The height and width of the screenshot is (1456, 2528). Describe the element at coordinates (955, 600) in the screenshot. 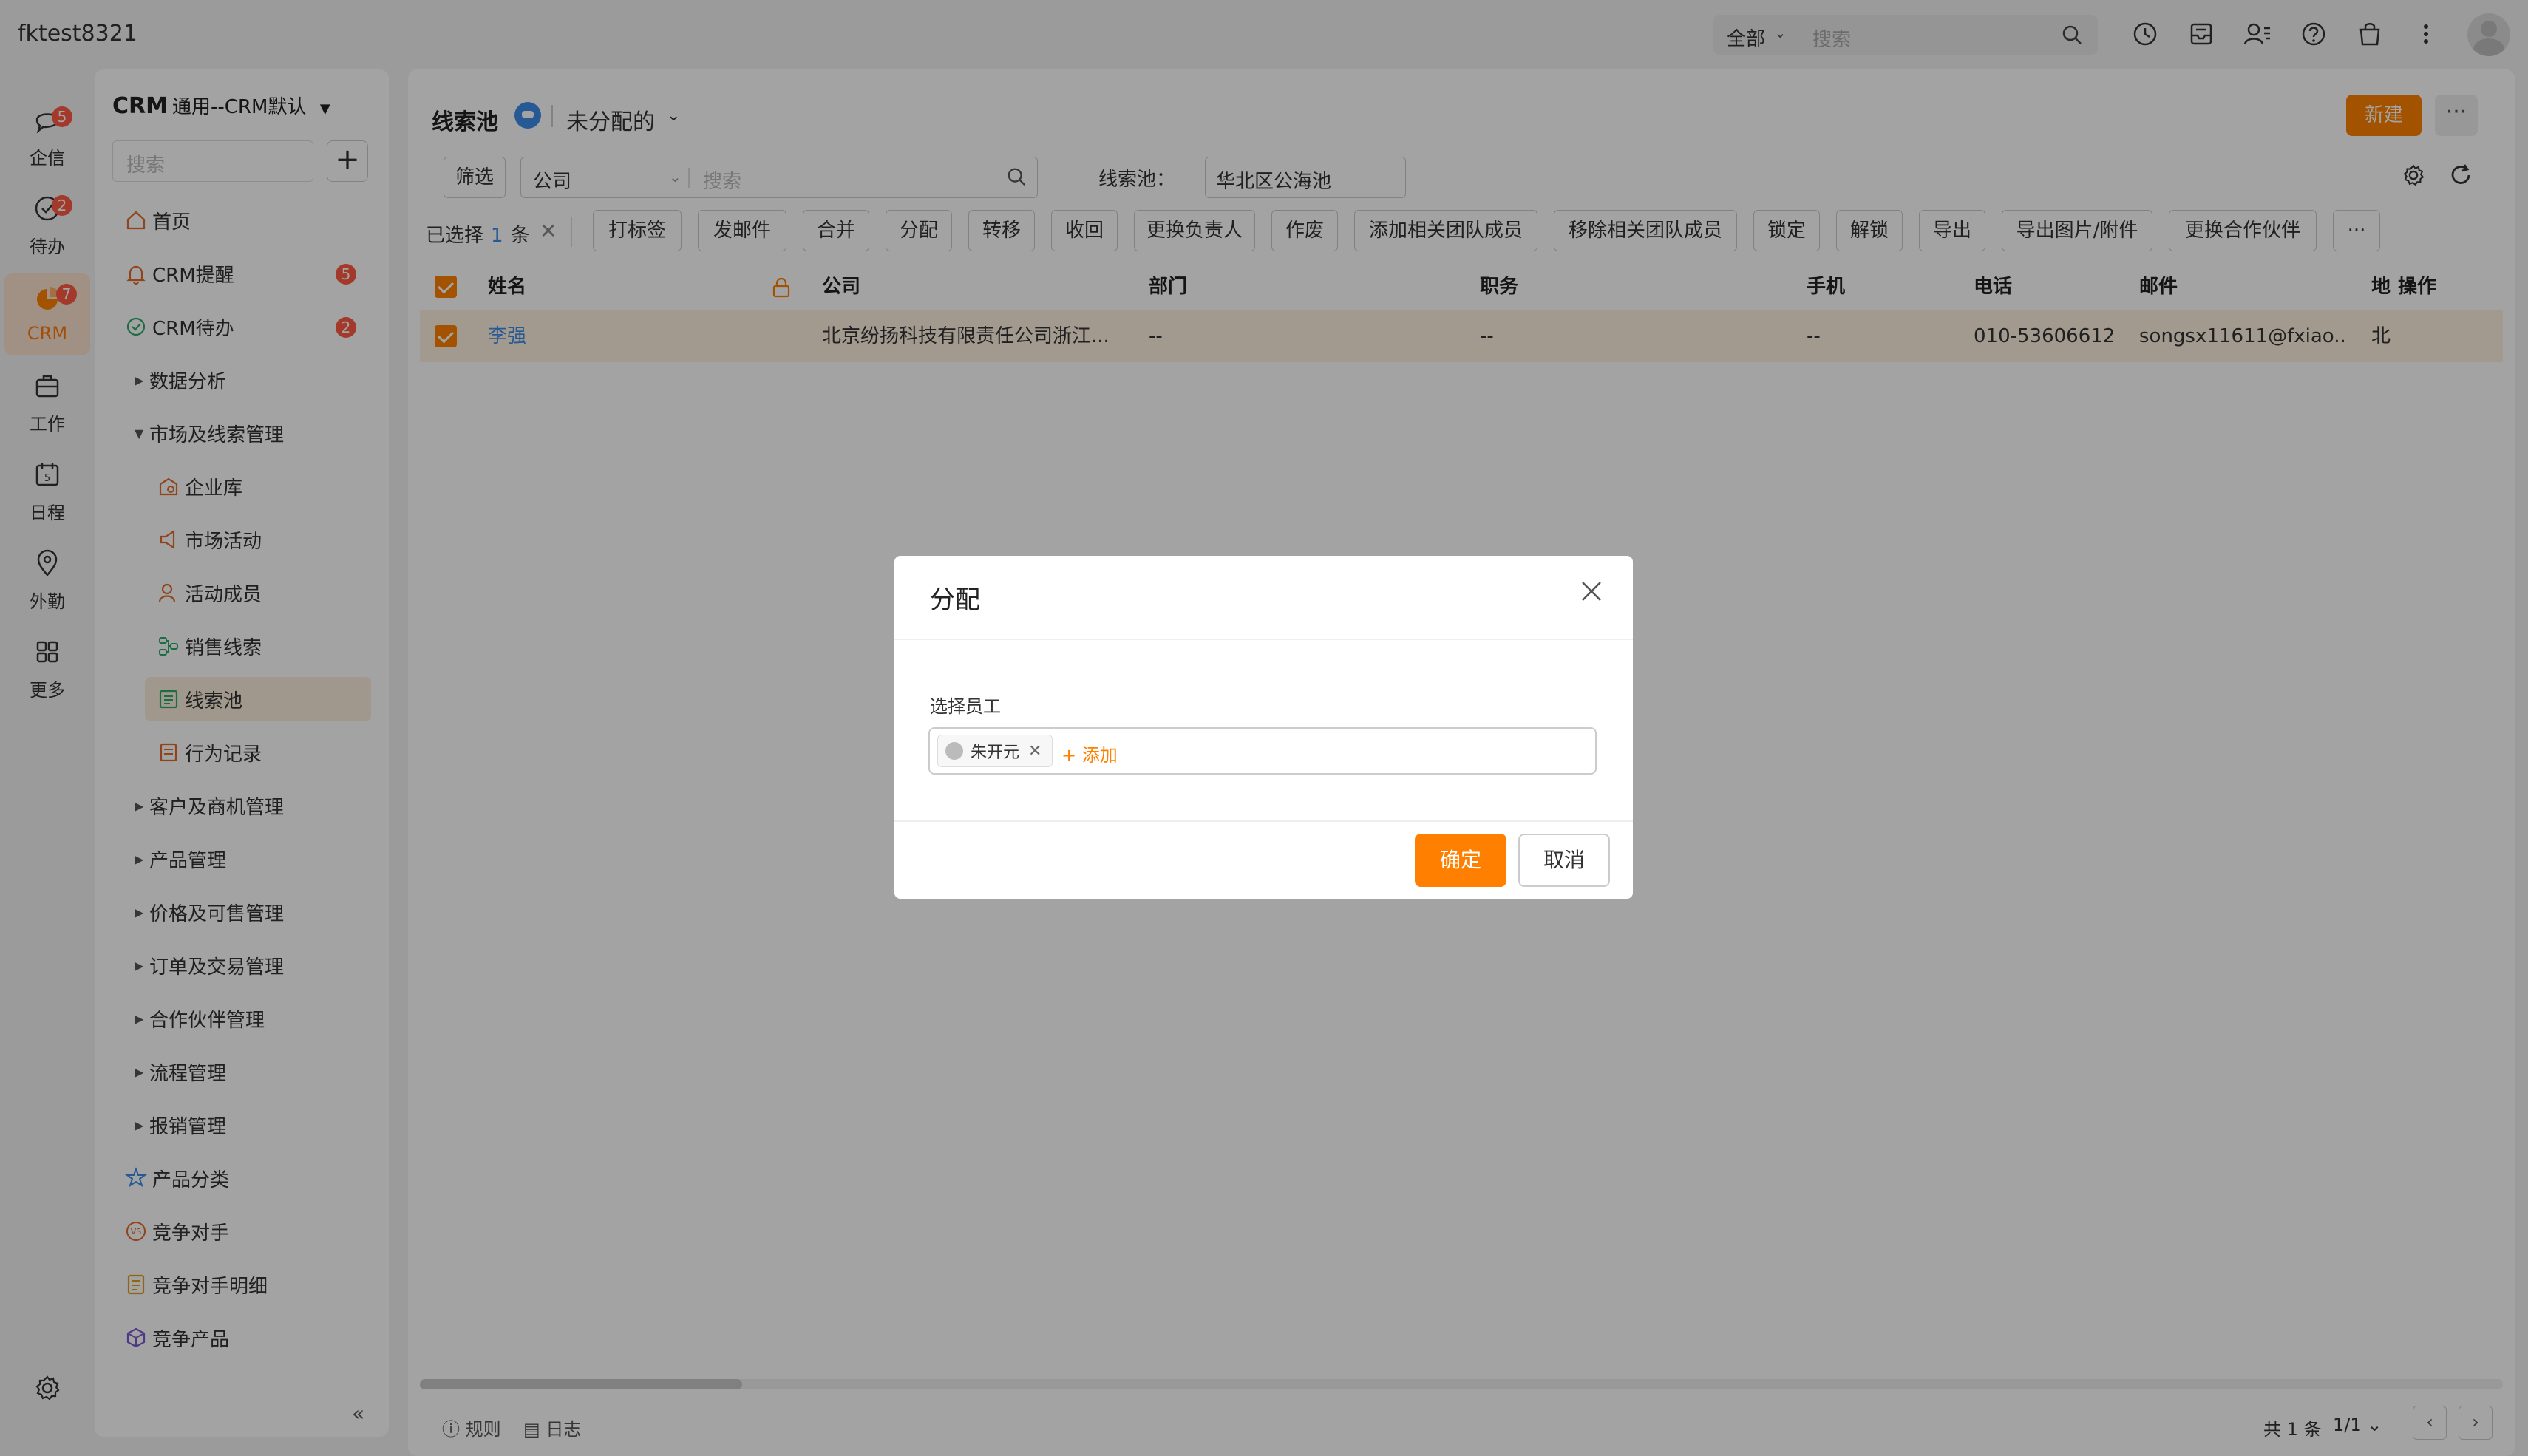

I see `dialog-title: 分配` at that location.